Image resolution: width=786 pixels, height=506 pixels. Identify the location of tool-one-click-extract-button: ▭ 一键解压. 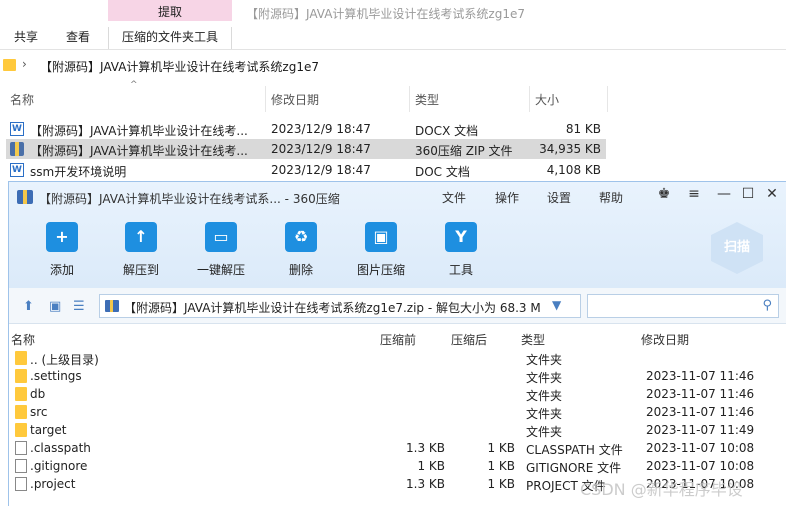
(221, 250).